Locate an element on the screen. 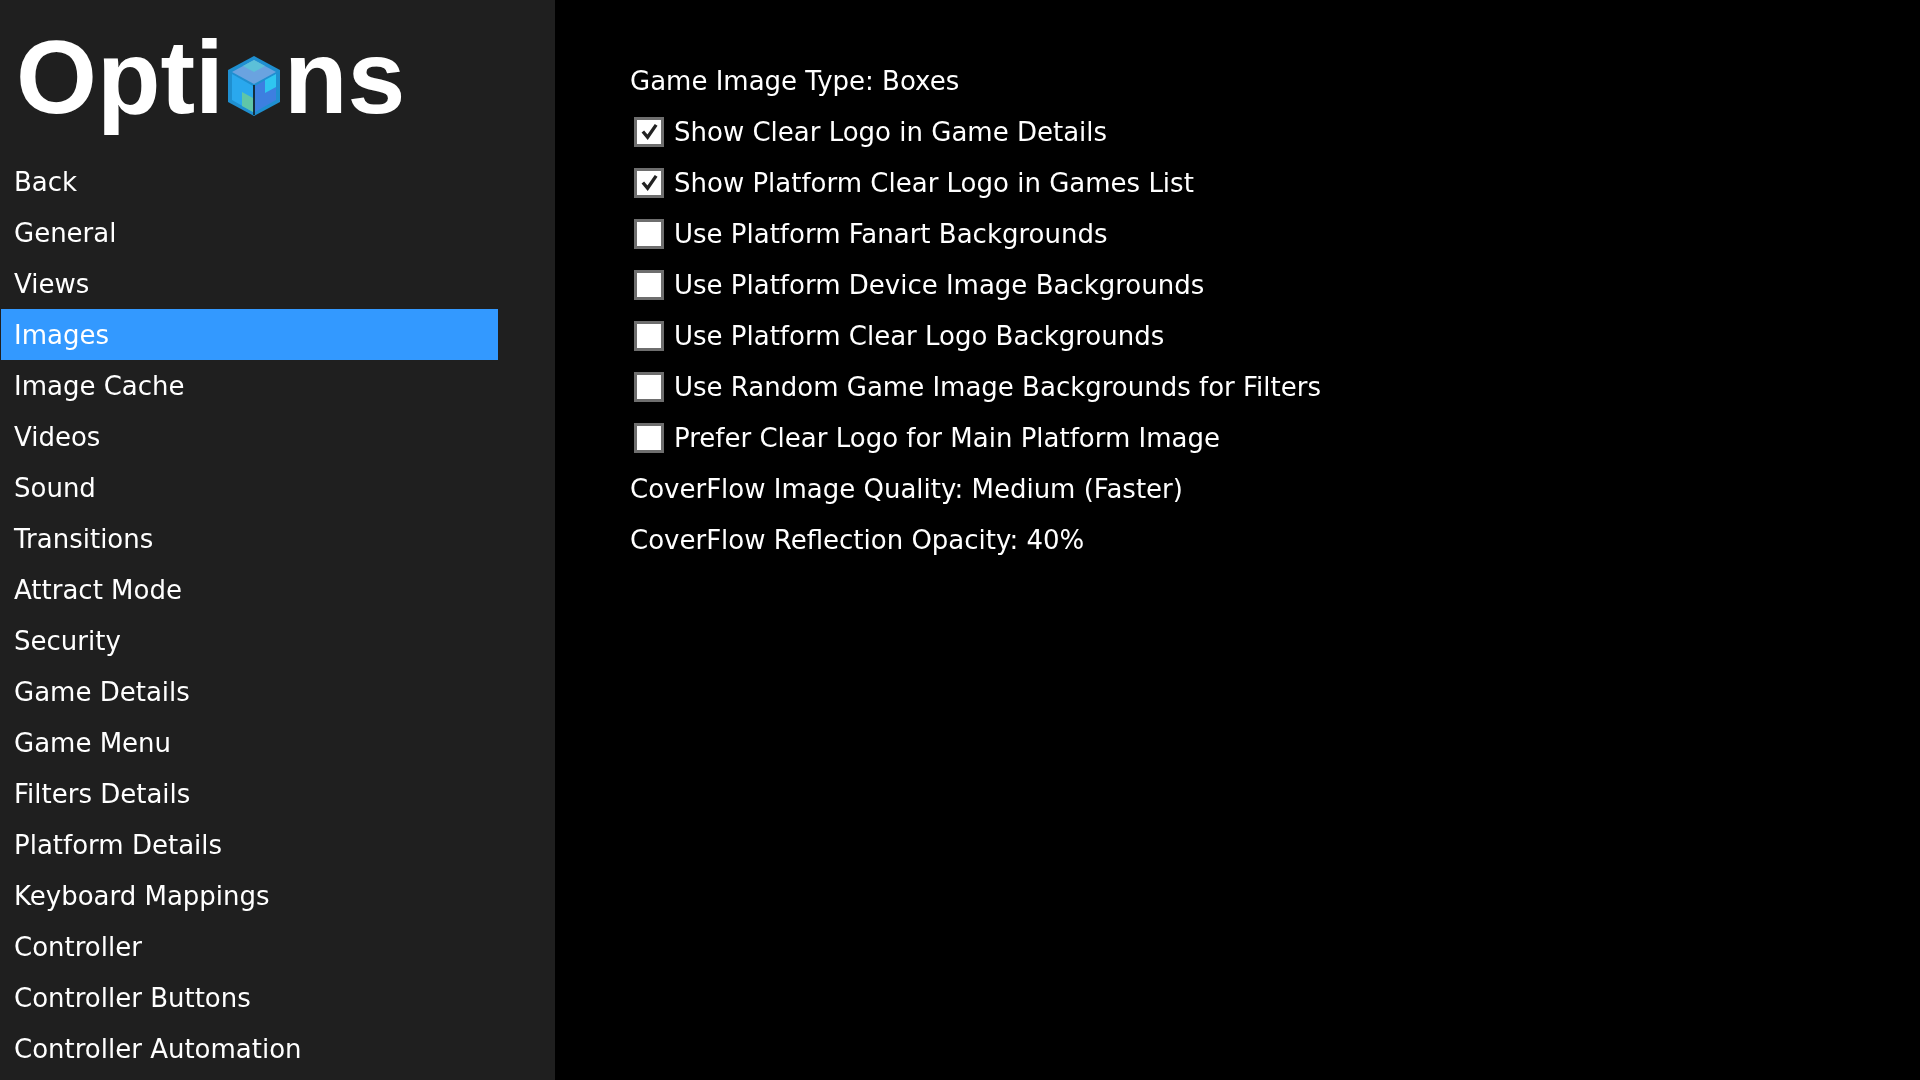  menu-item: Controller is located at coordinates (249, 946).